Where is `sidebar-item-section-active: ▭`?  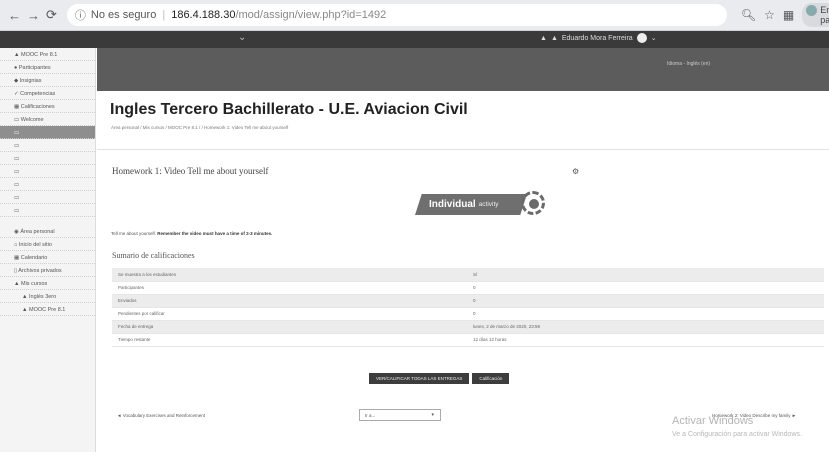
sidebar-item-section-active: ▭ is located at coordinates (47, 132).